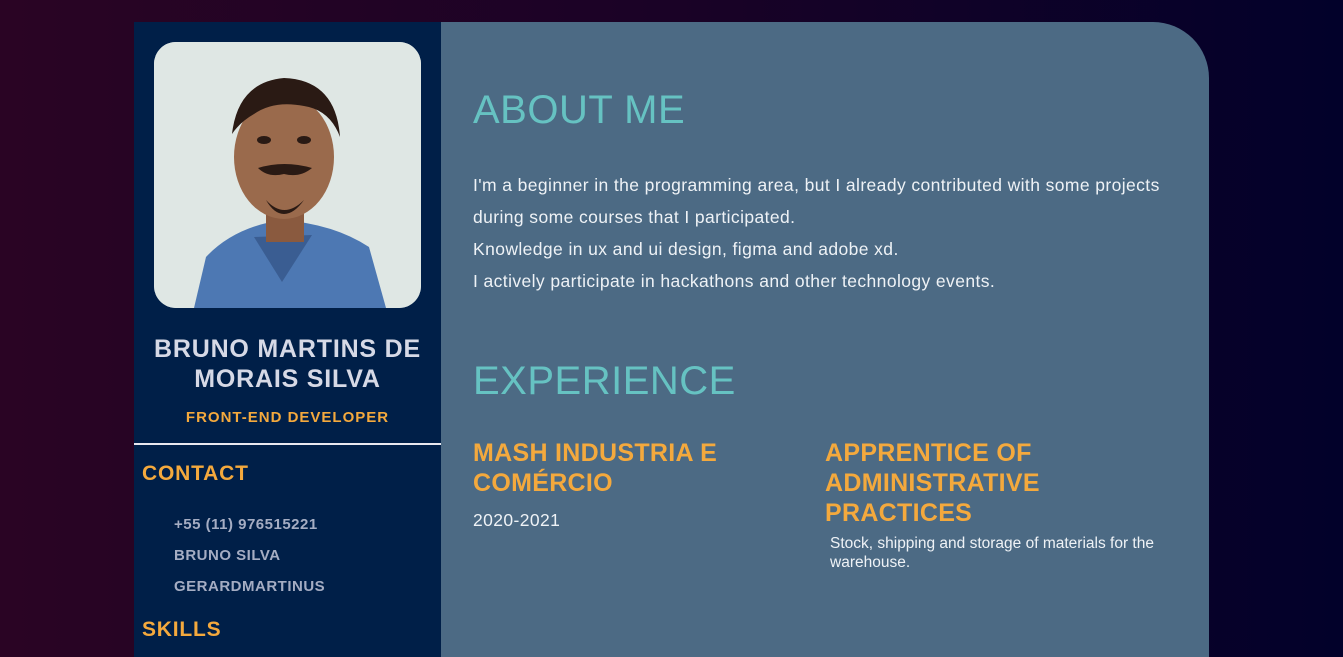 The width and height of the screenshot is (1343, 657). Describe the element at coordinates (595, 468) in the screenshot. I see `job-title: MASH INDUSTRIA E COMÉRCIO` at that location.